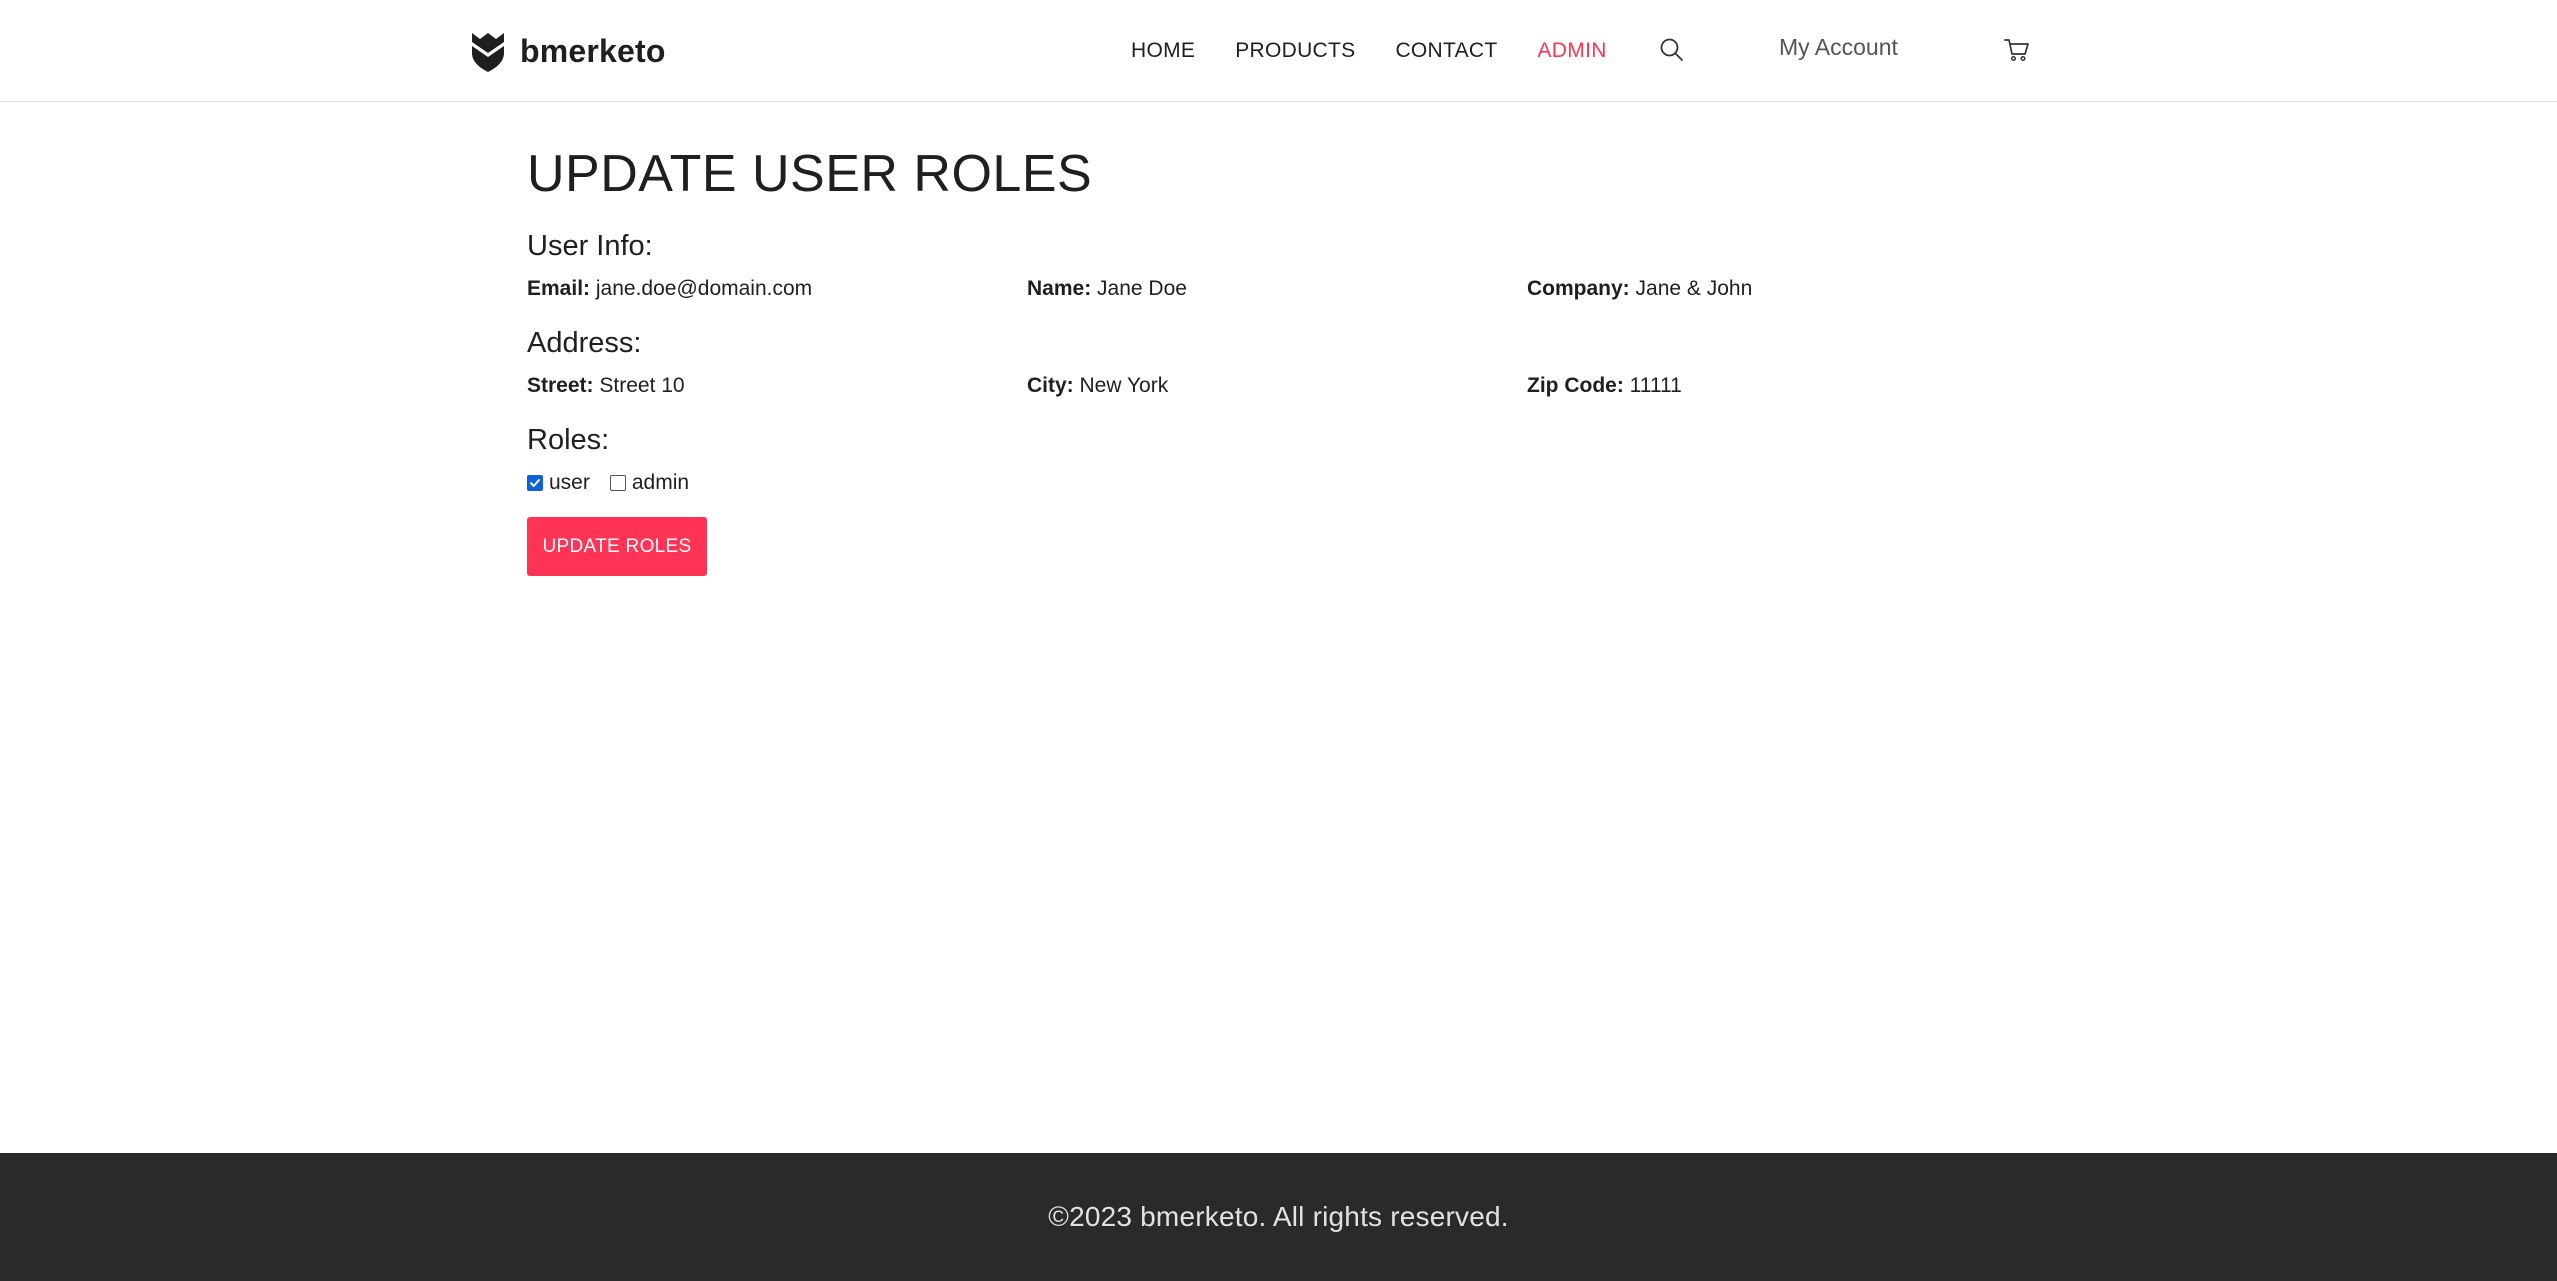 The height and width of the screenshot is (1281, 2557). Describe the element at coordinates (593, 50) in the screenshot. I see `brand-name: bmerketo` at that location.